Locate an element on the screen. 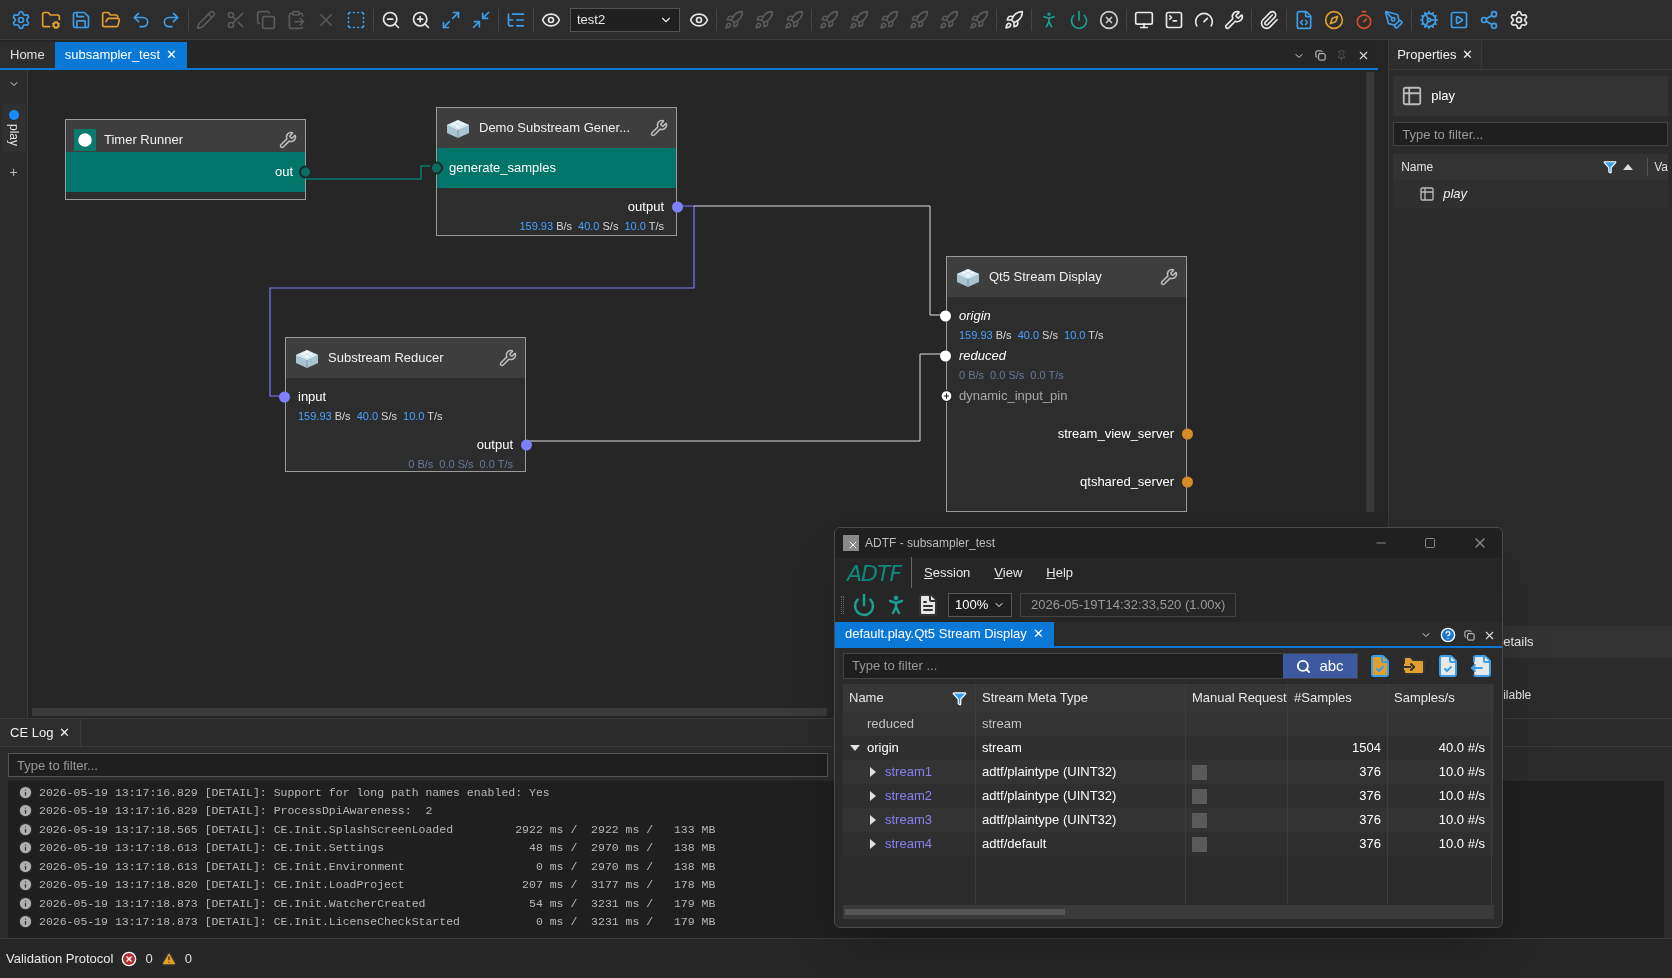 This screenshot has width=1672, height=978. log-line: 2026-05-19 13:17:16.829 [DETAIL]: ProcessDpiAwareness: 2 is located at coordinates (236, 811).